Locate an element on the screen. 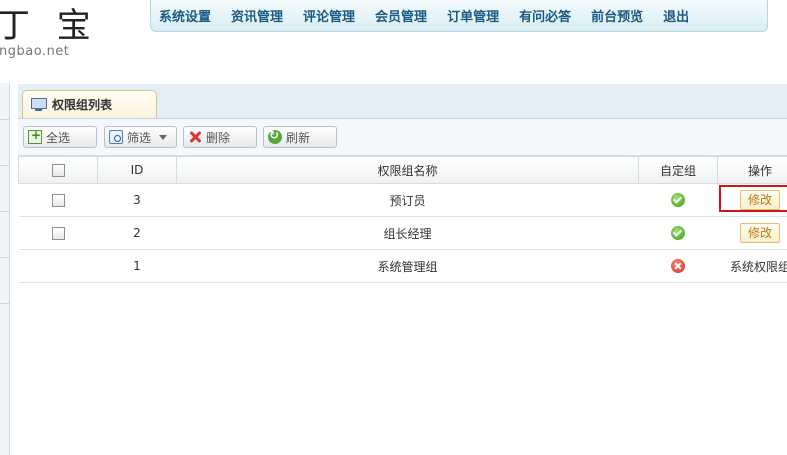 This screenshot has width=787, height=455. delete-icon is located at coordinates (195, 137).